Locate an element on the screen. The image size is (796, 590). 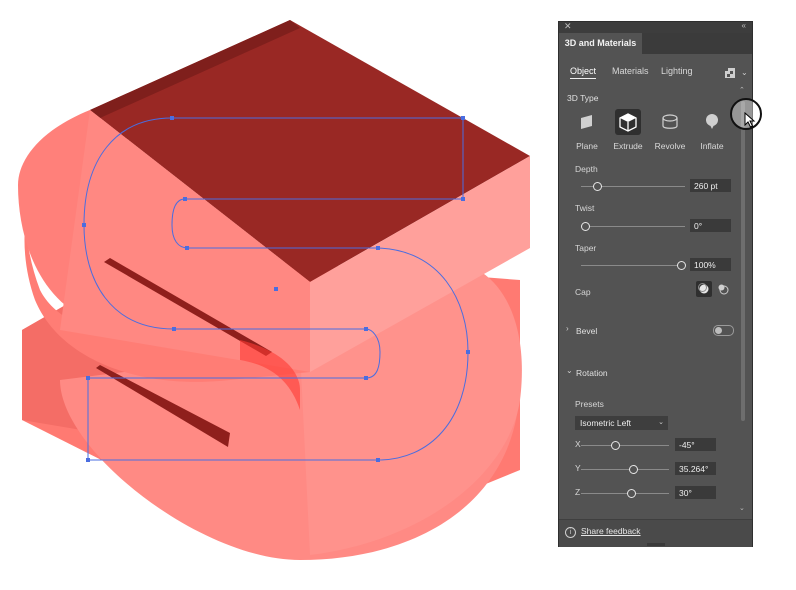
render-settings-icon is located at coordinates (730, 73).